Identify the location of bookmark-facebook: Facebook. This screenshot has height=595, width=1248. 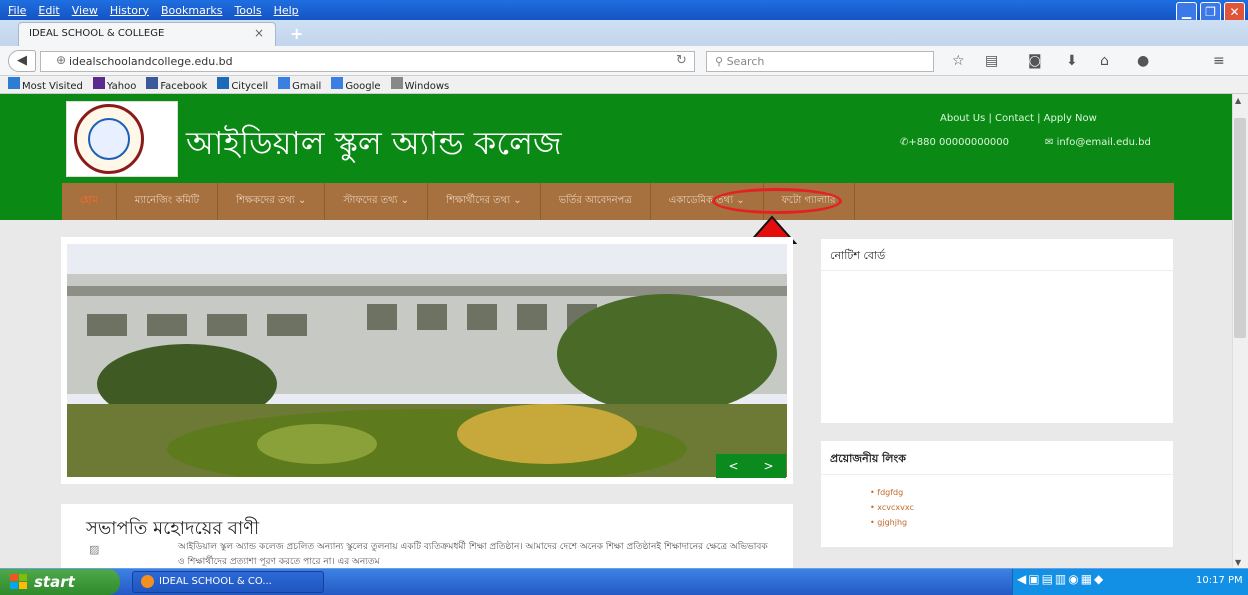
(176, 84).